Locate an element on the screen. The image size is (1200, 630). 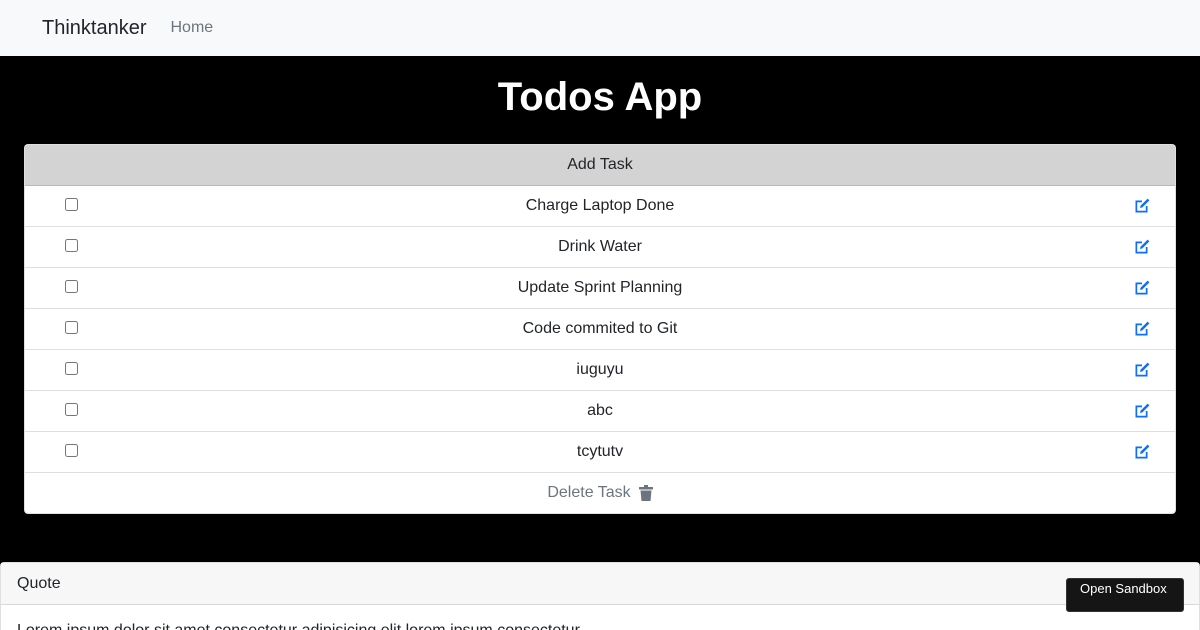
task-row: Charge Laptop Done is located at coordinates (600, 206).